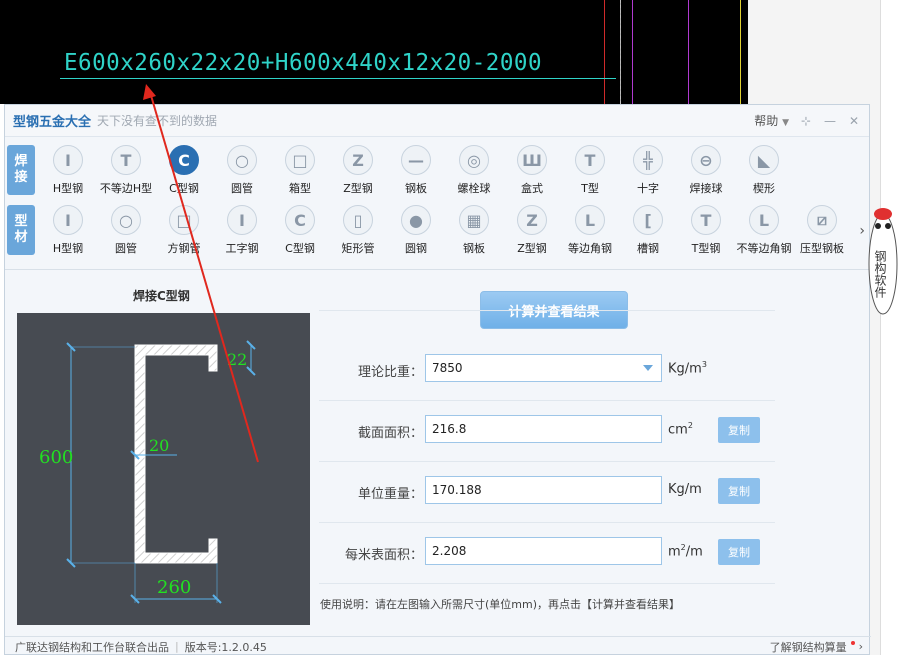 Image resolution: width=910 pixels, height=656 pixels. Describe the element at coordinates (648, 230) in the screenshot. I see `profile-item: [槽钢` at that location.